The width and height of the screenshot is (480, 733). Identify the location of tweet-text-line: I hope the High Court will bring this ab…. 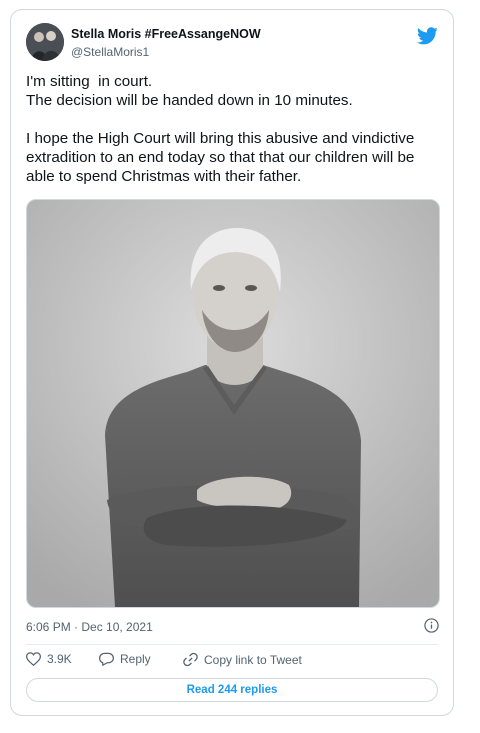
(220, 138).